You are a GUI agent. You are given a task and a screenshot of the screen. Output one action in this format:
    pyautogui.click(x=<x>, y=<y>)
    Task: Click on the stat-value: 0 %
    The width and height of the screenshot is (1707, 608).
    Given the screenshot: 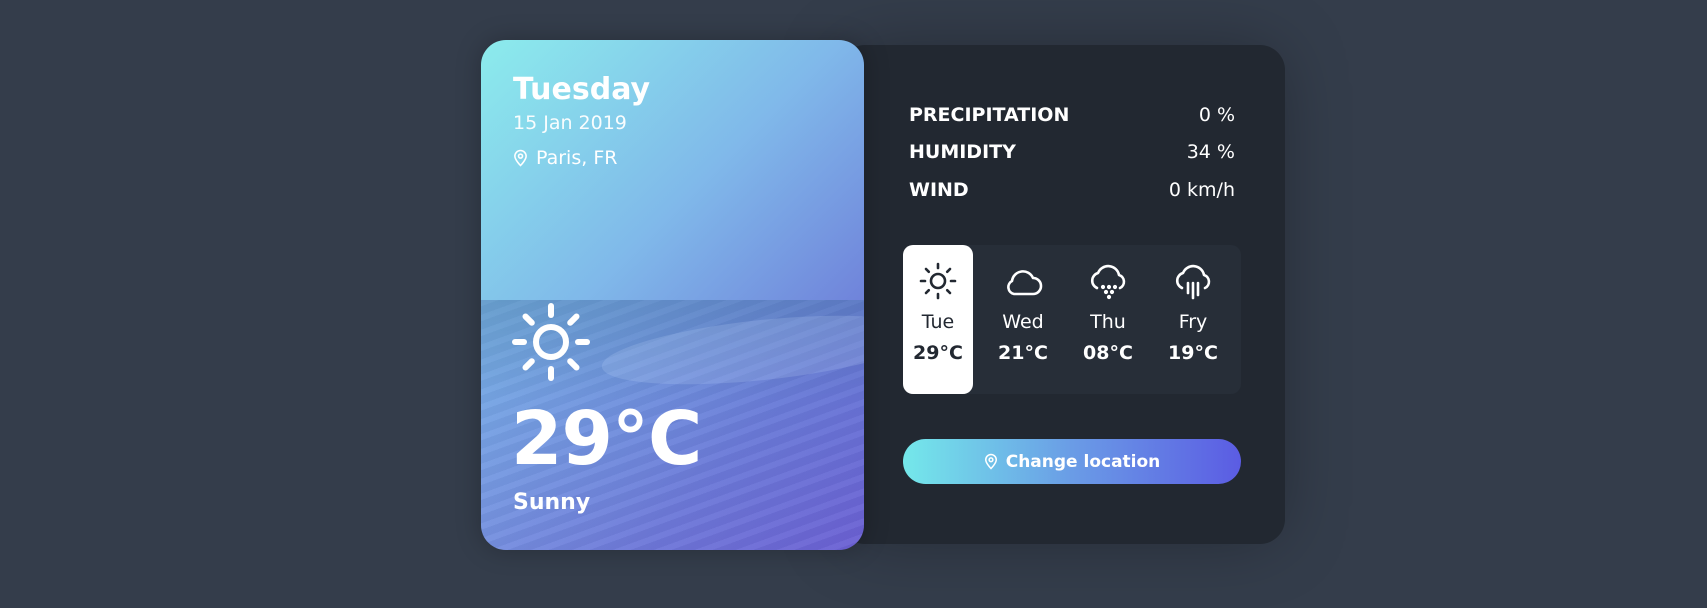 What is the action you would take?
    pyautogui.click(x=1216, y=114)
    